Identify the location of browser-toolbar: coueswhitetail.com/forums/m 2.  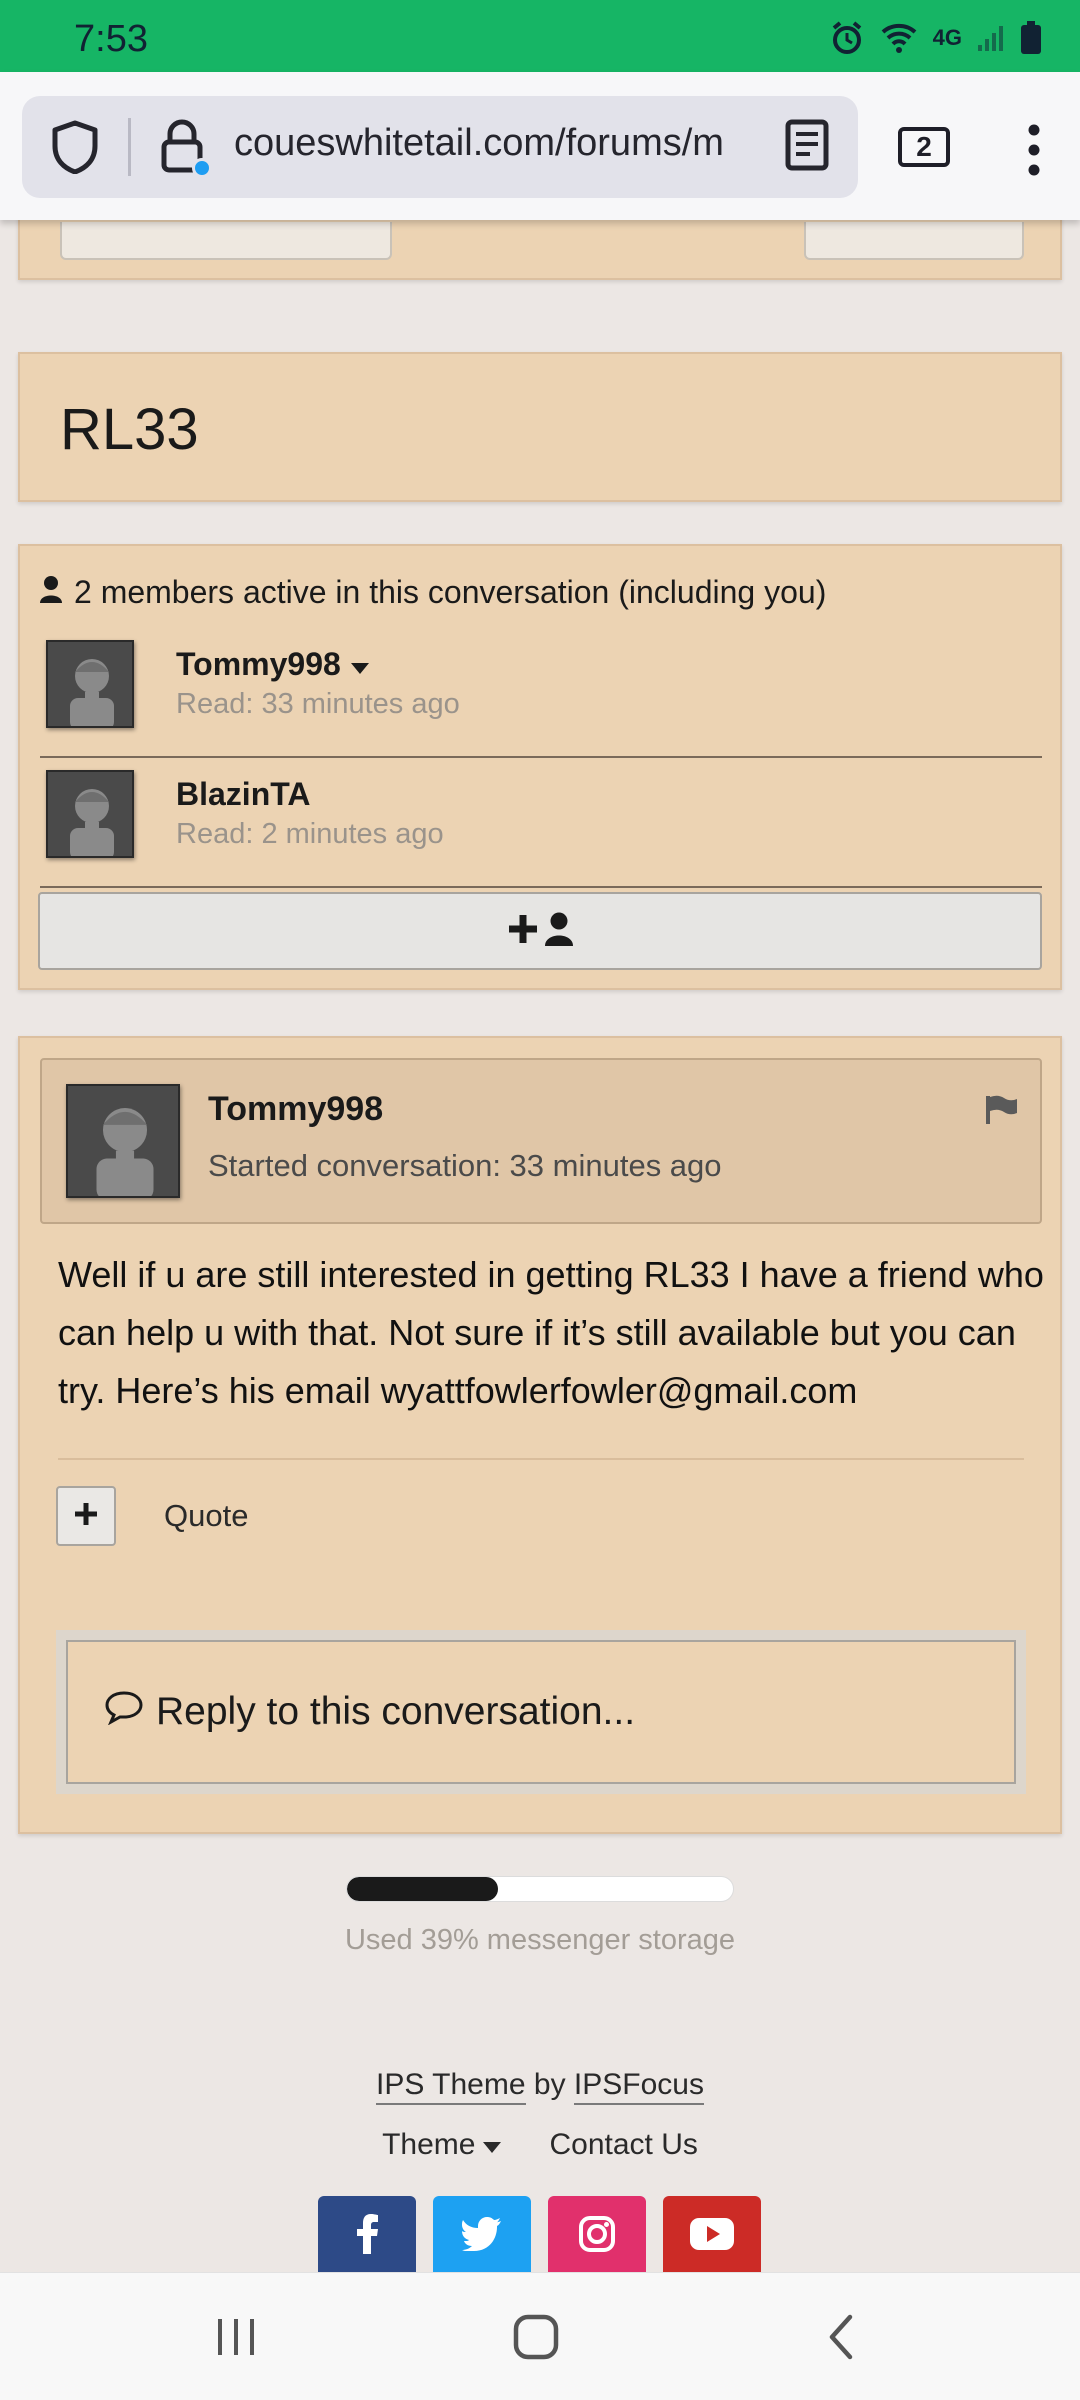
(540, 146).